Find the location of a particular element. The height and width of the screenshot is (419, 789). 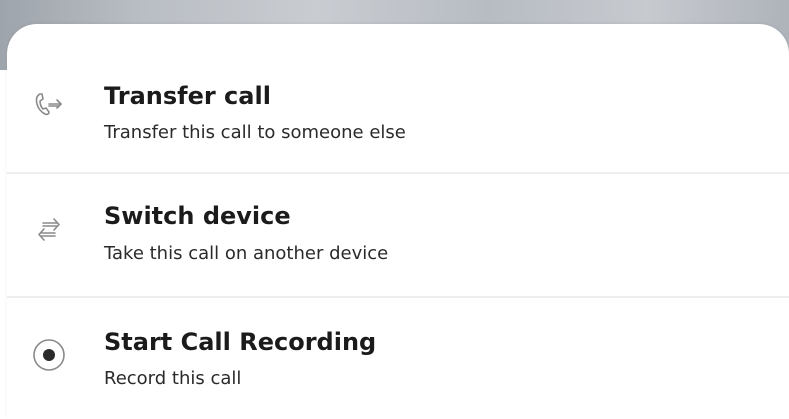

switch-device-icon is located at coordinates (49, 229).